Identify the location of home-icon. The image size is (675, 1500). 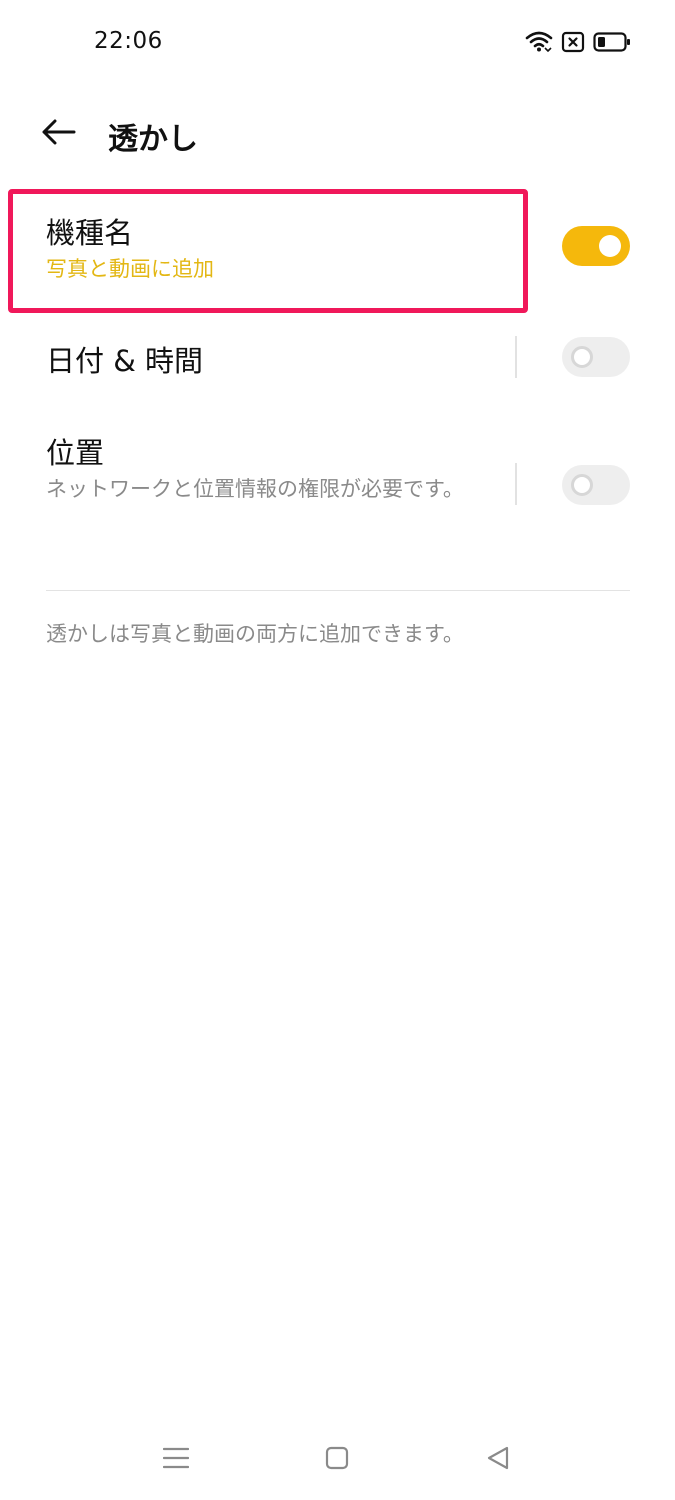
(337, 1460).